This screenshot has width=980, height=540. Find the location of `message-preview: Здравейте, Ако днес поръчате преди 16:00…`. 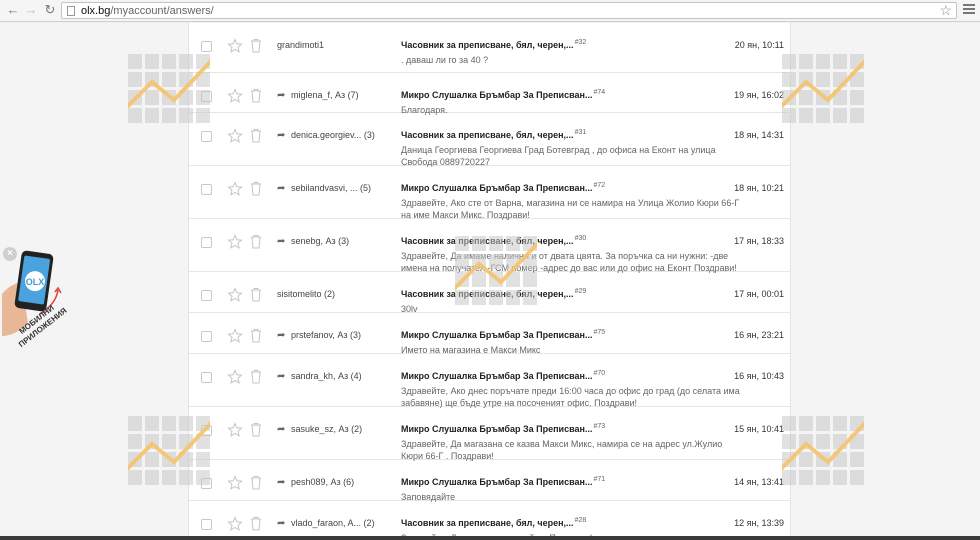

message-preview: Здравейте, Ако днес поръчате преди 16:00… is located at coordinates (571, 397).